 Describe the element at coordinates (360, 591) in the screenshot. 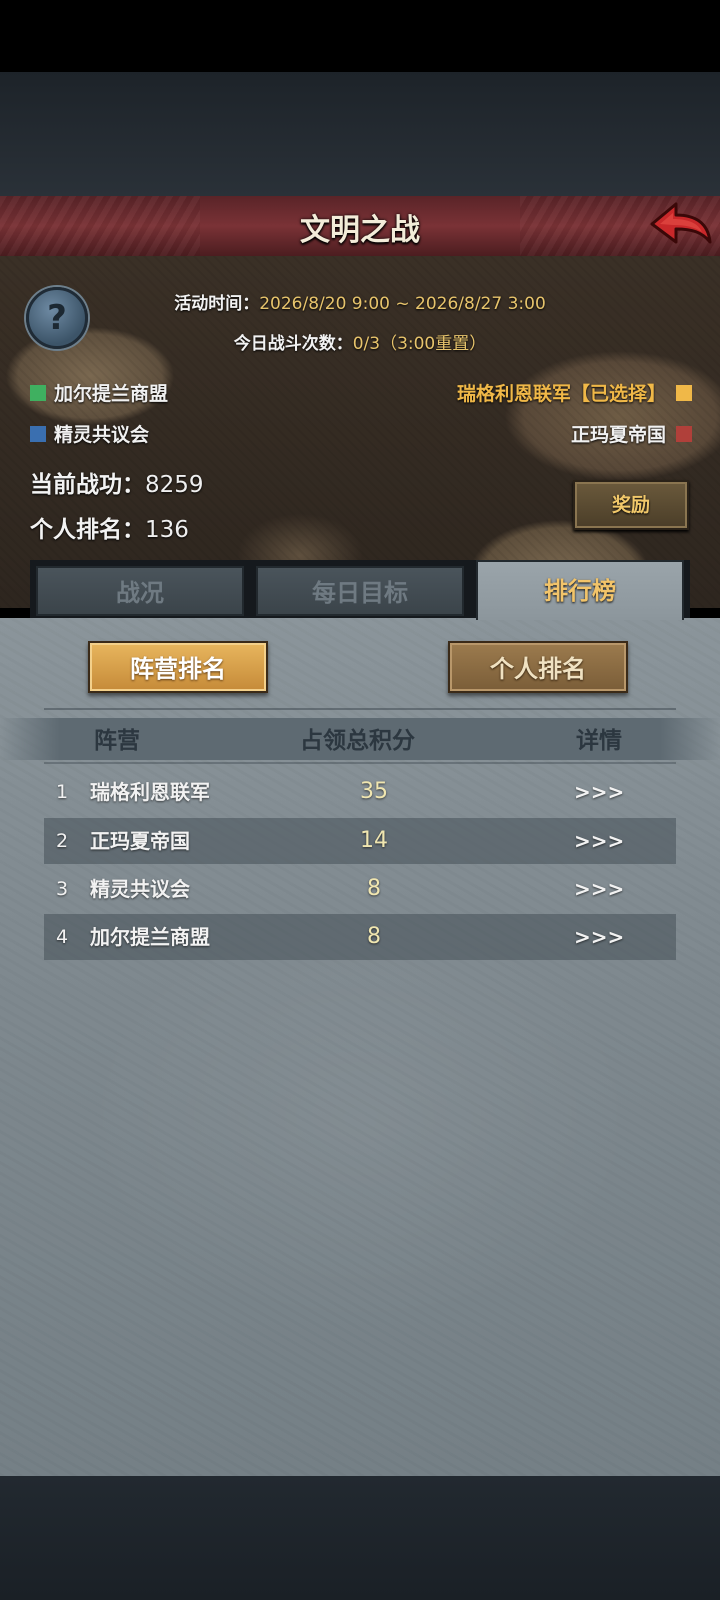

I see `tab-daily-goals: 每日目标` at that location.